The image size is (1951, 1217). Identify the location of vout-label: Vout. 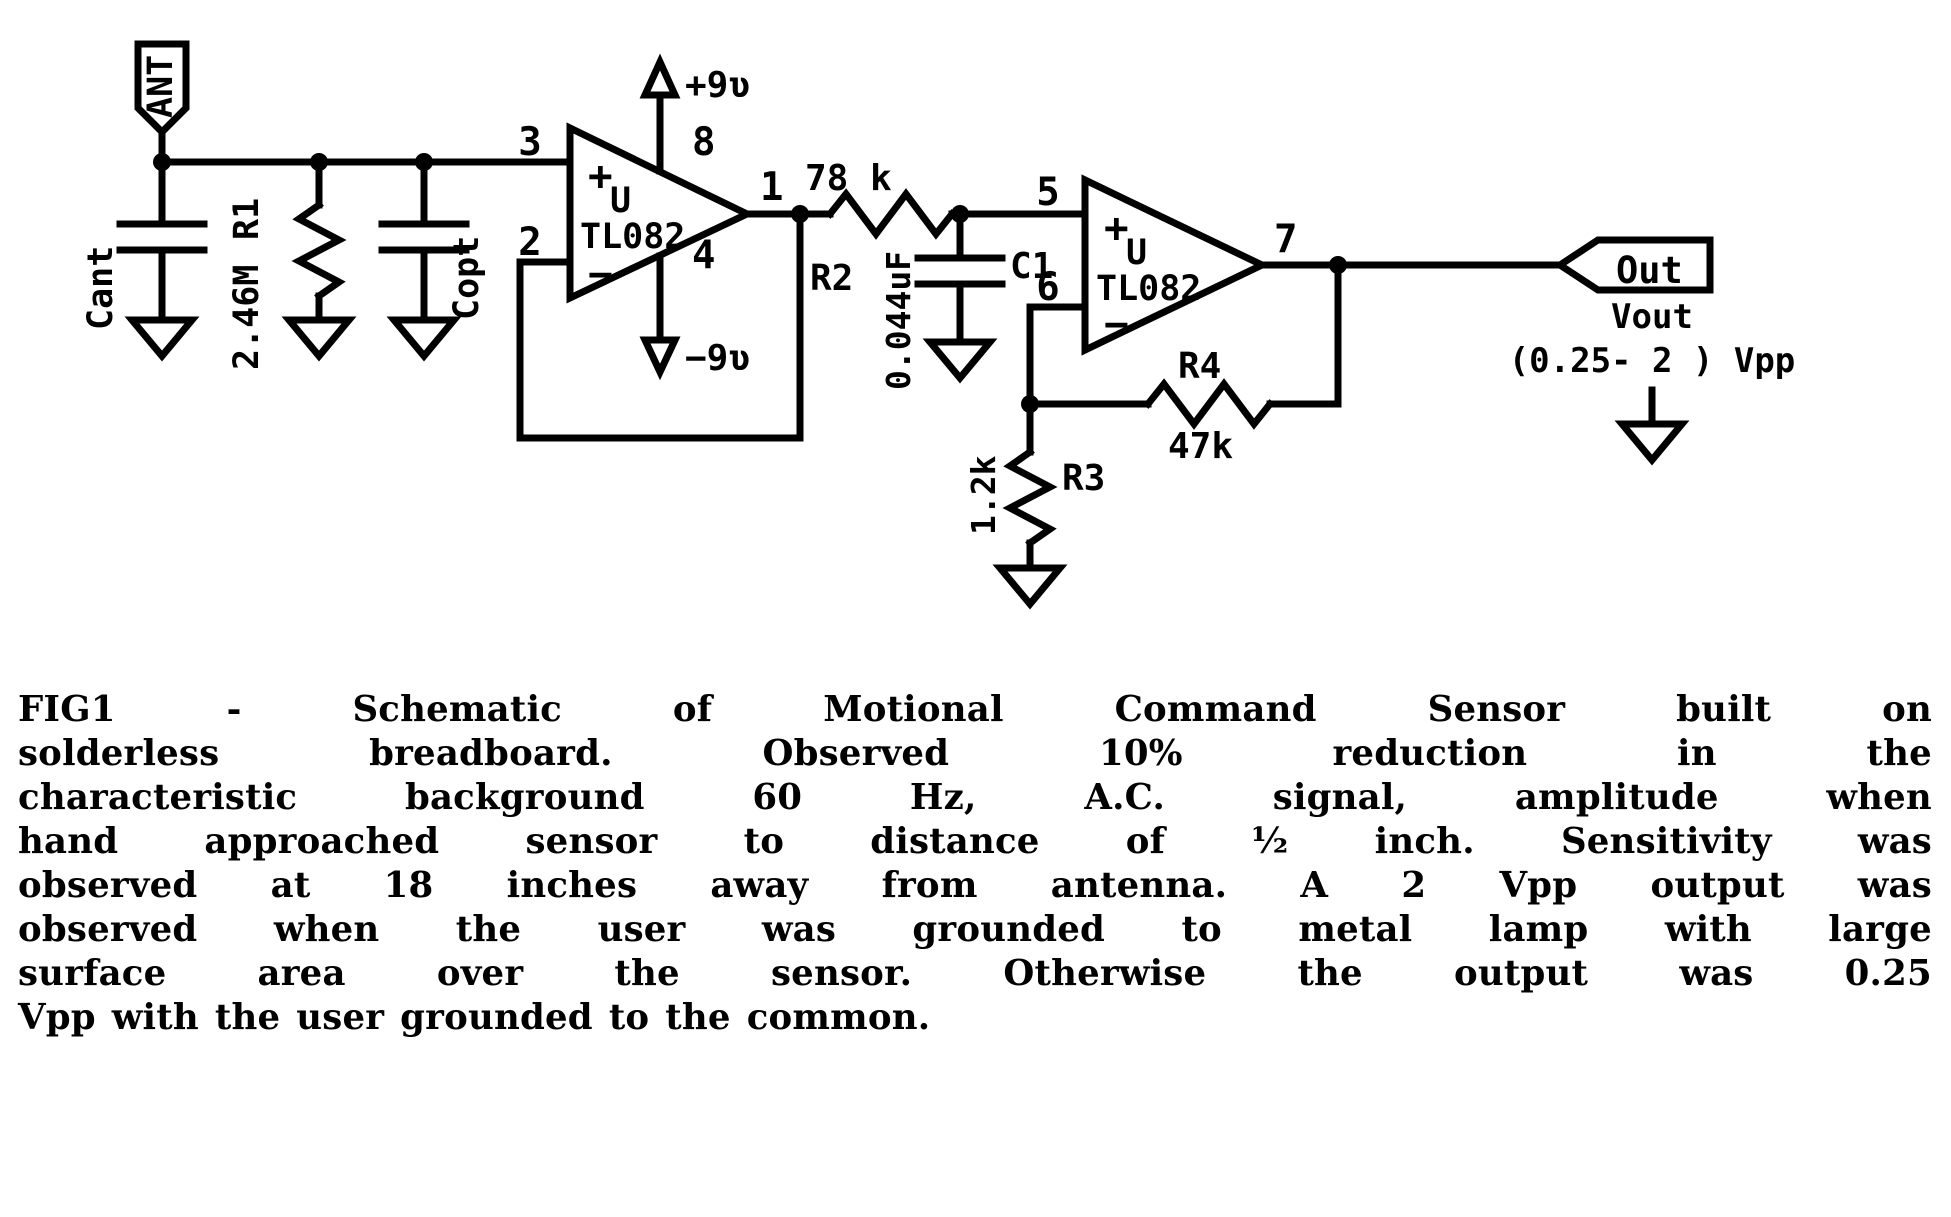
(1652, 317).